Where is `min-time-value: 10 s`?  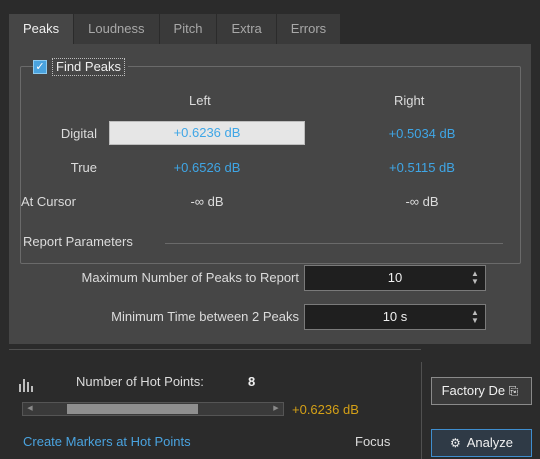
min-time-value: 10 s is located at coordinates (395, 316).